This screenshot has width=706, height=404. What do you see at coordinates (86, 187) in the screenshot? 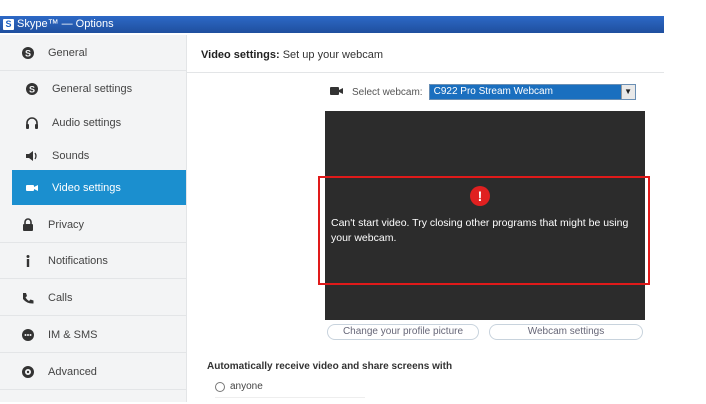
I see `sidebar-item-label: Video settings` at bounding box center [86, 187].